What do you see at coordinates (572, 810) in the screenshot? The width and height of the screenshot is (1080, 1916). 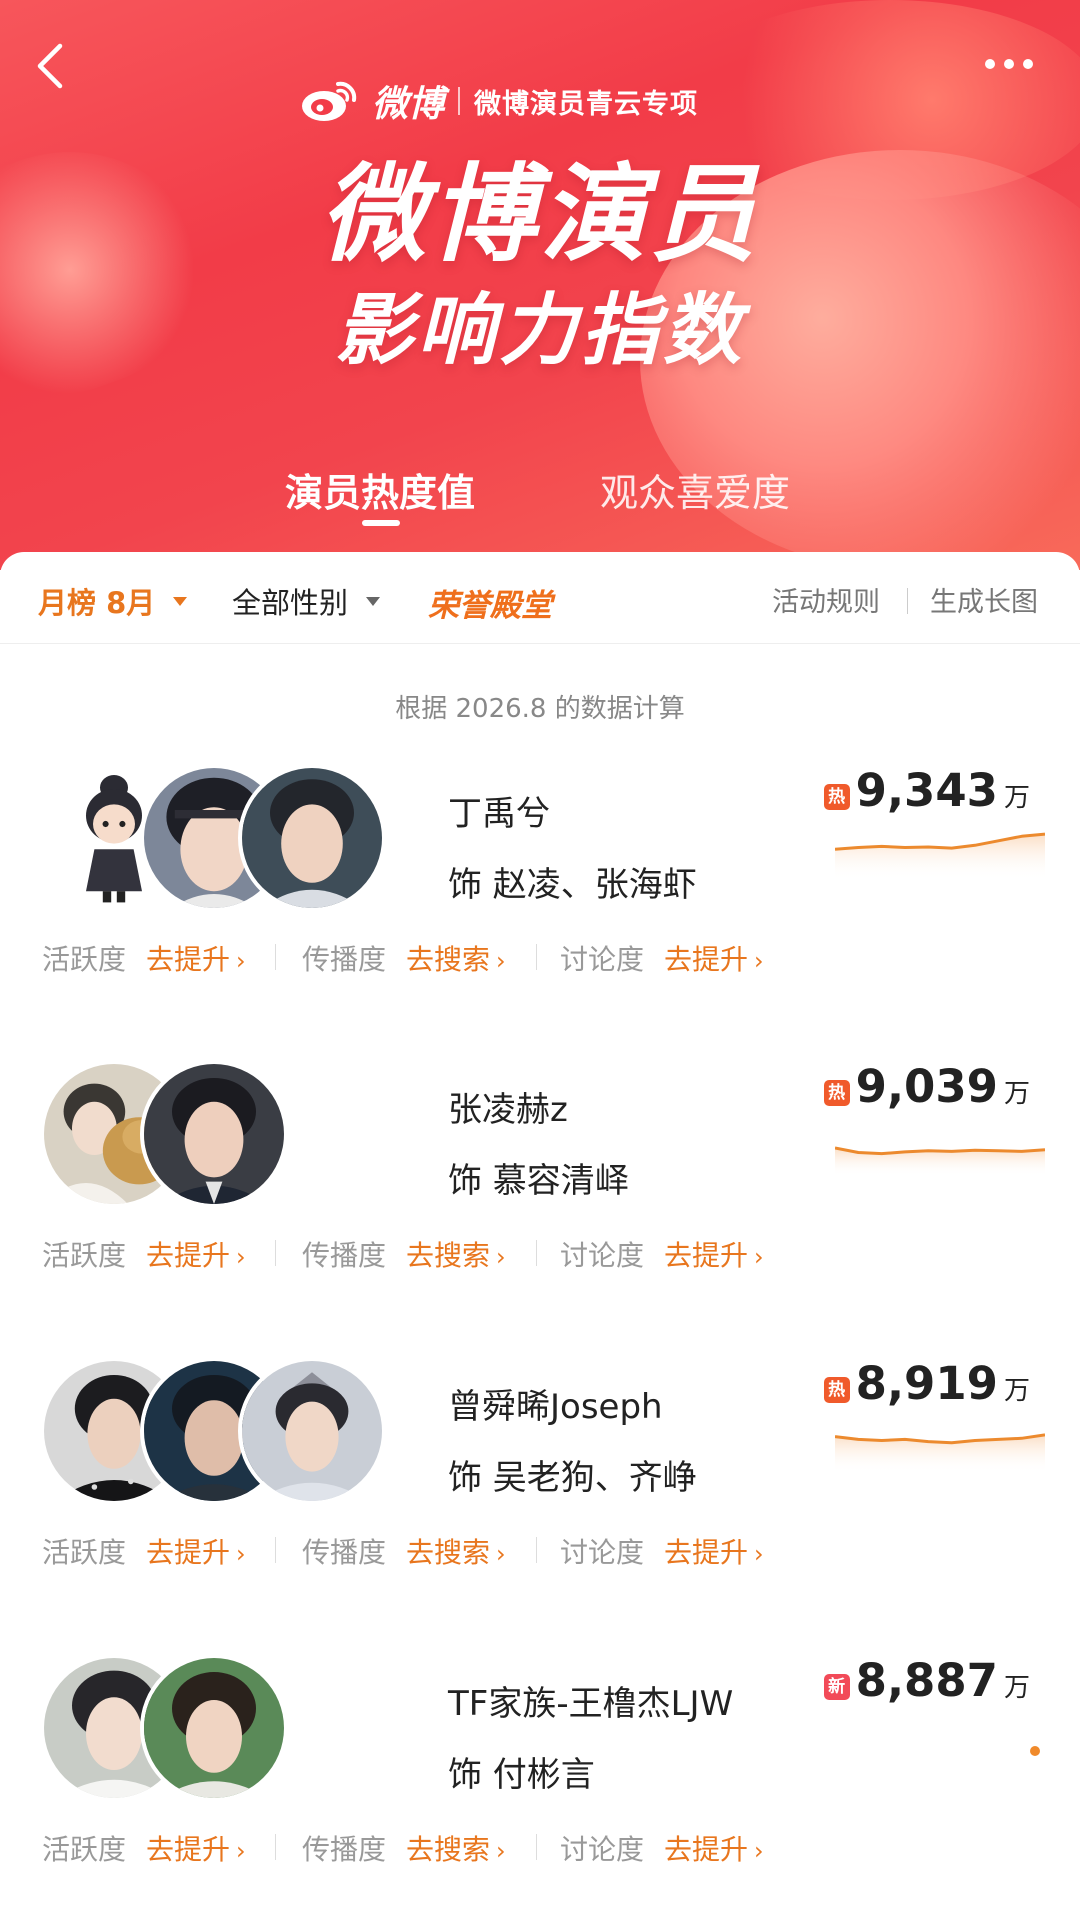 I see `actor-name: 丁禹兮` at bounding box center [572, 810].